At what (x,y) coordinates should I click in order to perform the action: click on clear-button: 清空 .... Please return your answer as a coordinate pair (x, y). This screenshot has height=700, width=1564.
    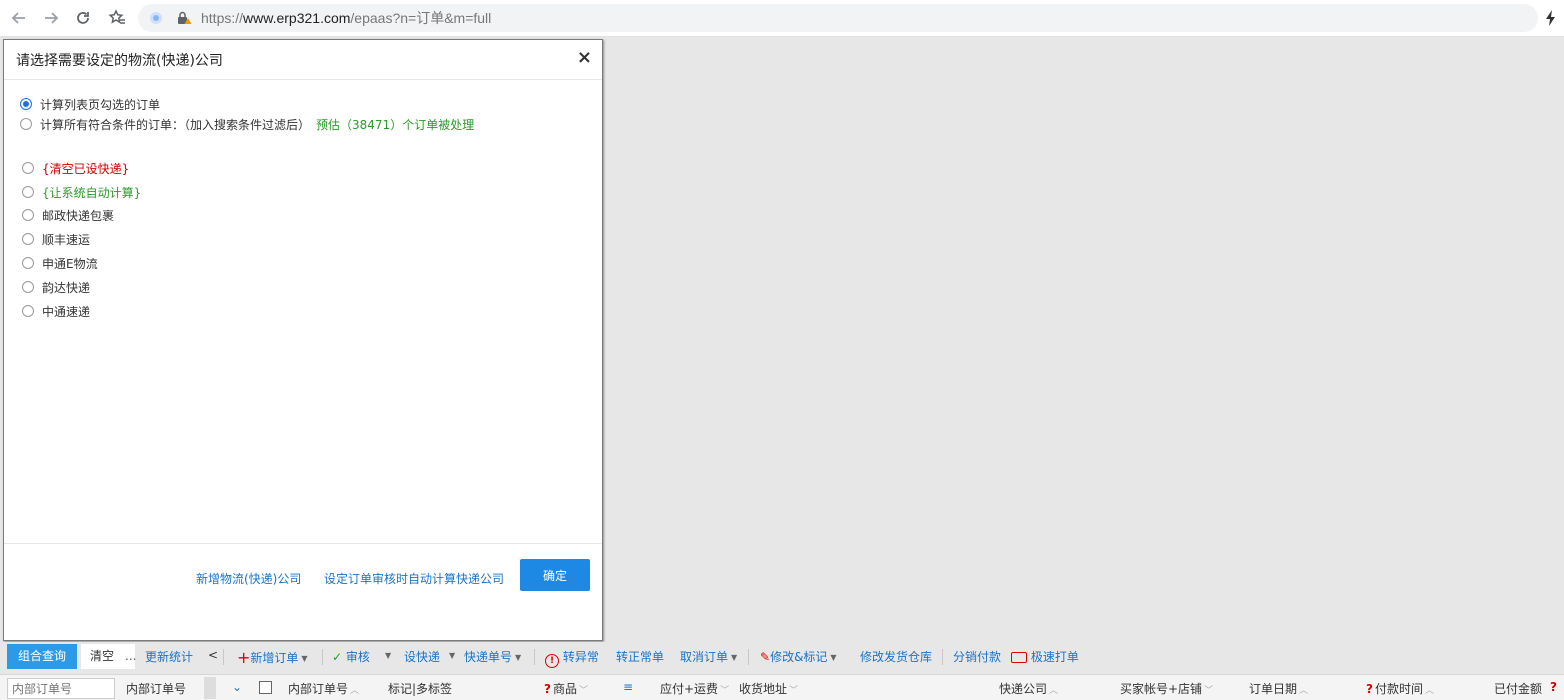
    Looking at the image, I should click on (108, 656).